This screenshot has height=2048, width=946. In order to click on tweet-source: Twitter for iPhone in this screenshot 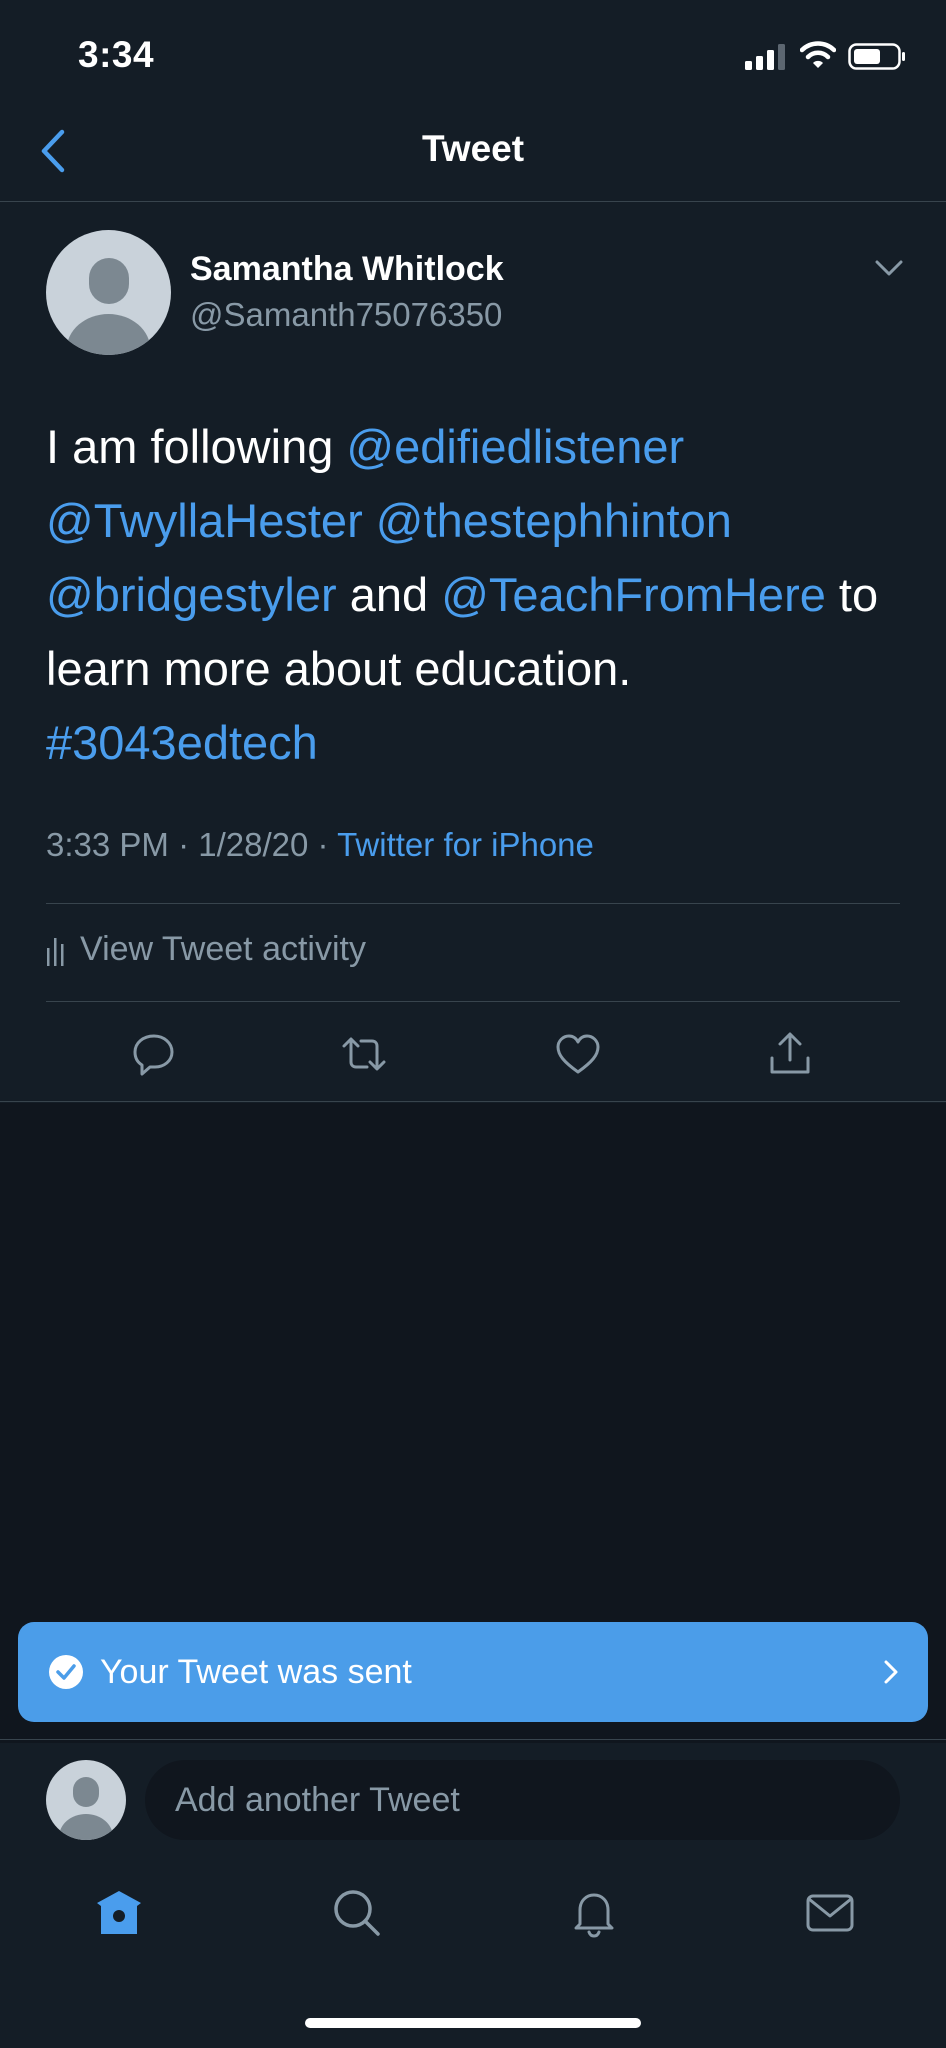, I will do `click(465, 844)`.